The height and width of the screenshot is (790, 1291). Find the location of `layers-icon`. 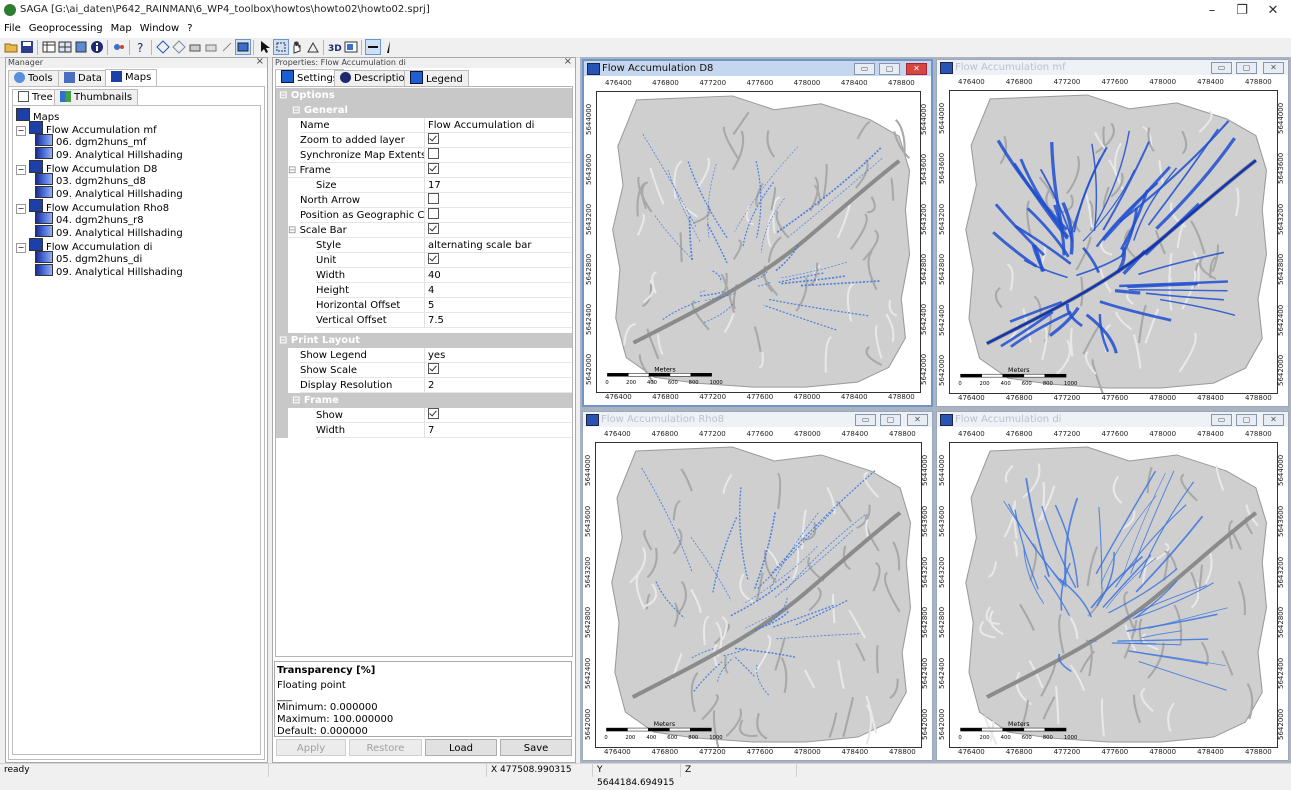

layers-icon is located at coordinates (81, 47).